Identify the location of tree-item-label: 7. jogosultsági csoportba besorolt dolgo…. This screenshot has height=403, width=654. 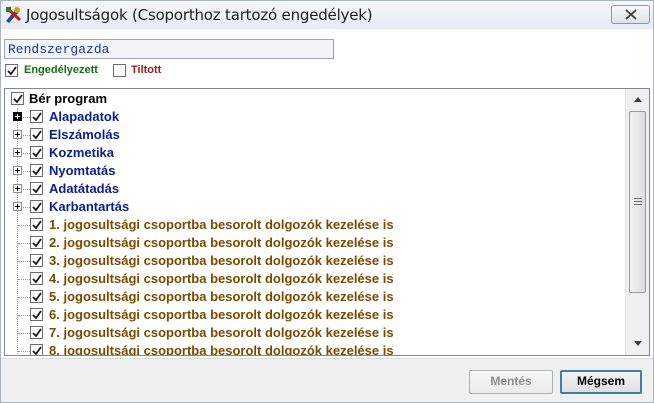
(221, 332).